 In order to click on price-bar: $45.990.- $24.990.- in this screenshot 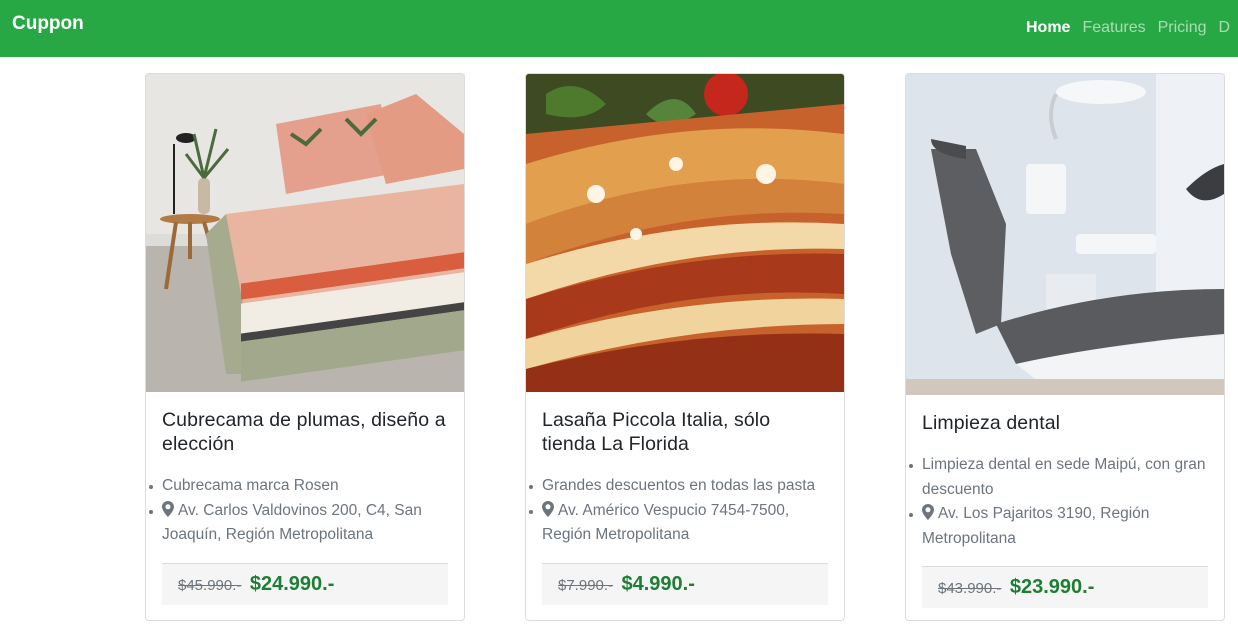, I will do `click(305, 583)`.